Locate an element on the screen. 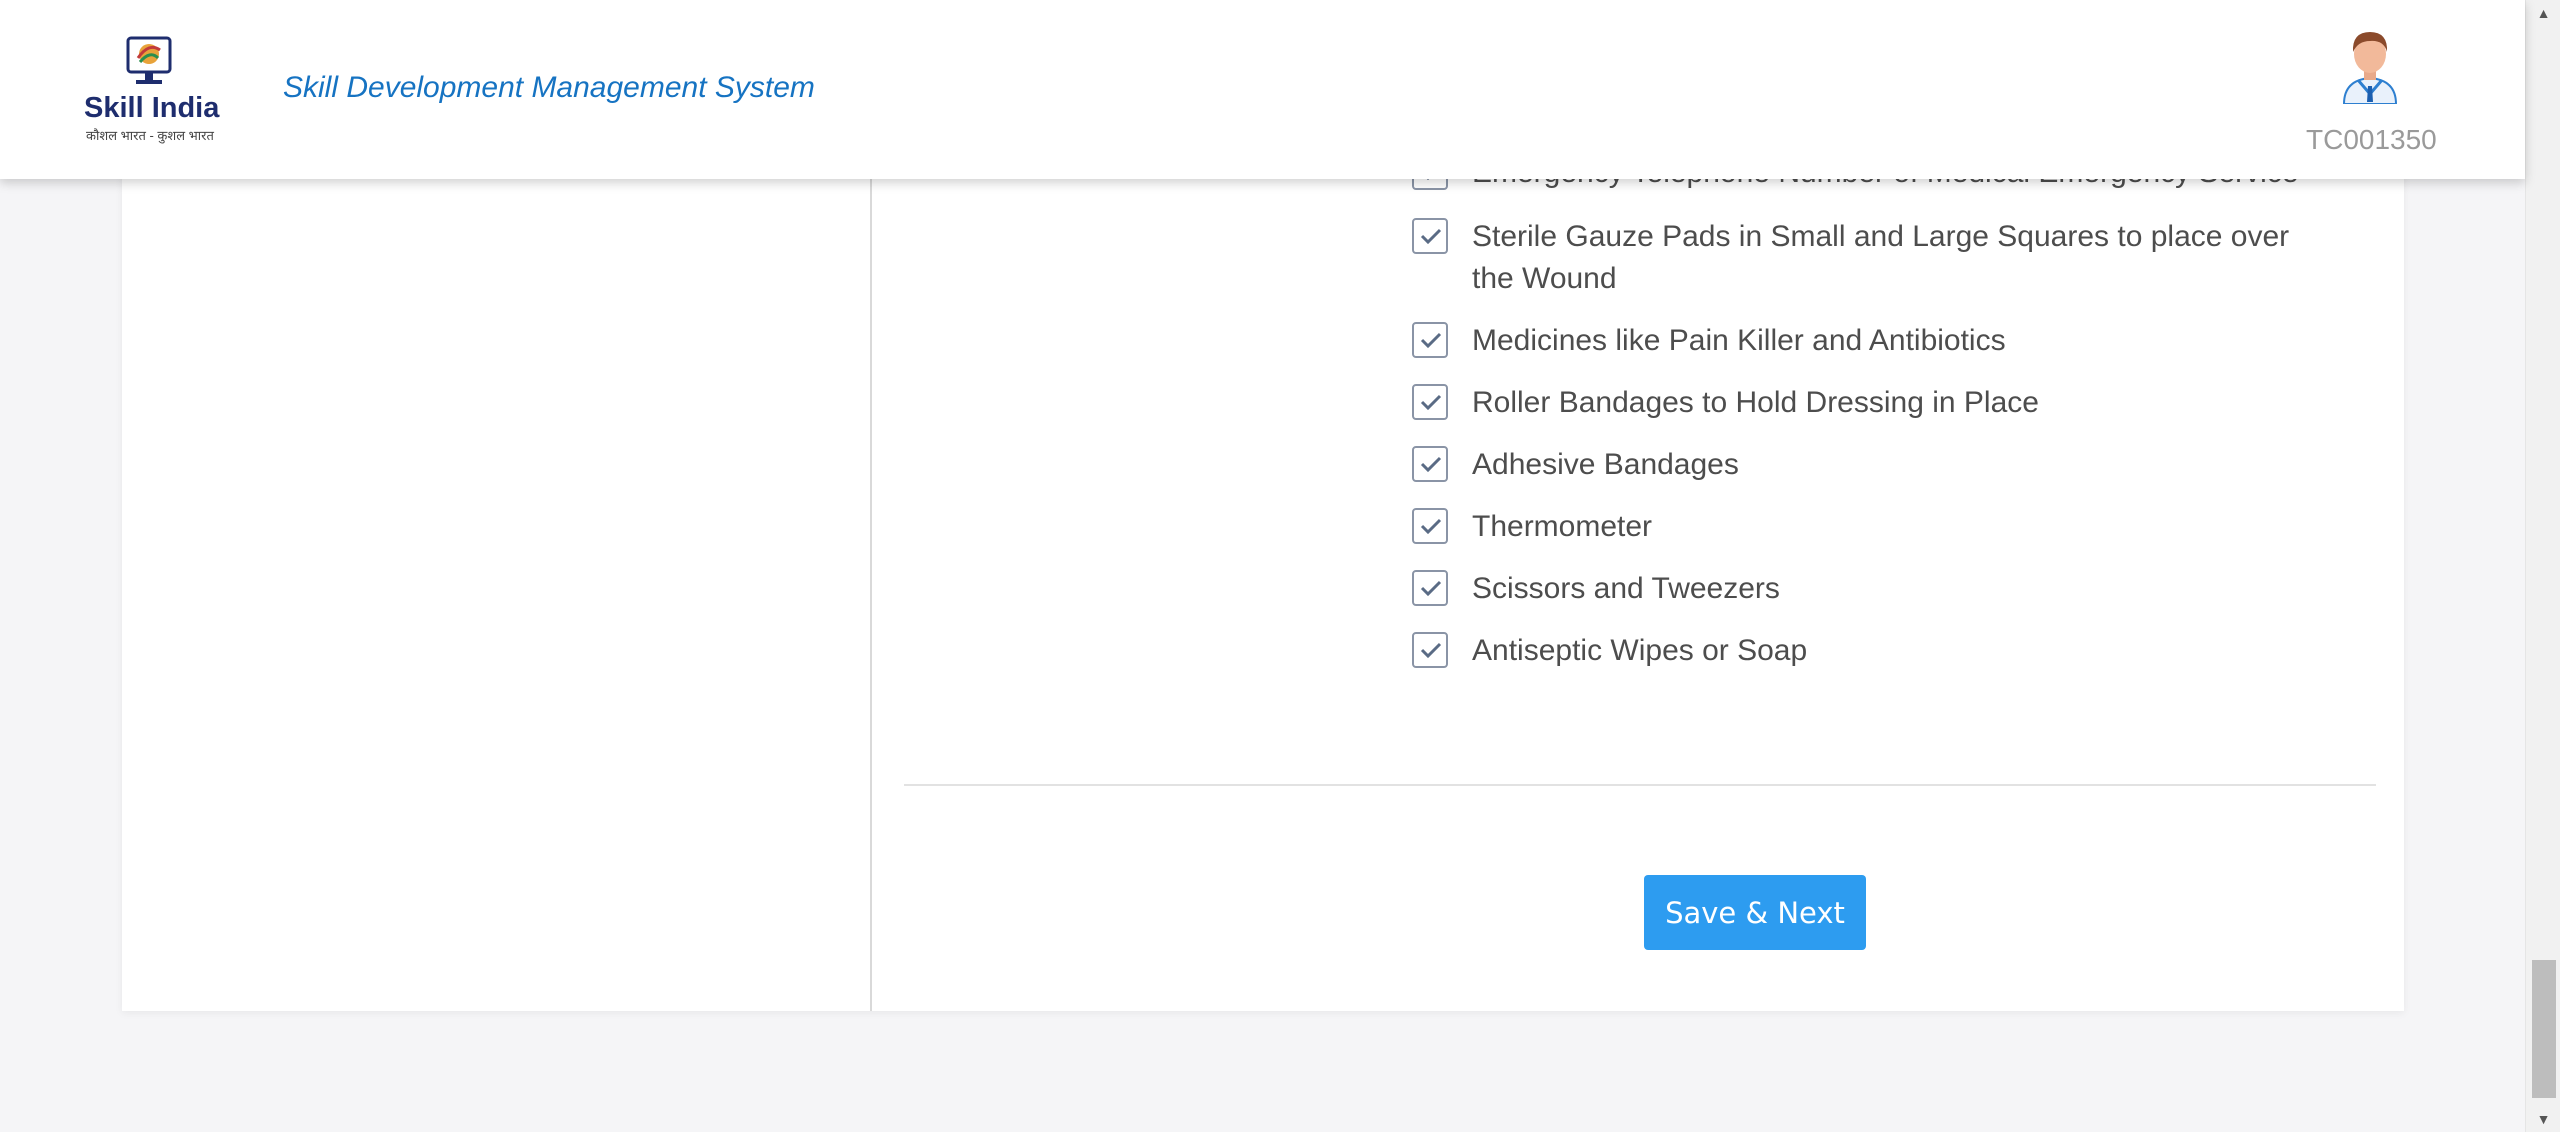 This screenshot has height=1132, width=2560. checkbox-sterile-gauze-pads is located at coordinates (1430, 236).